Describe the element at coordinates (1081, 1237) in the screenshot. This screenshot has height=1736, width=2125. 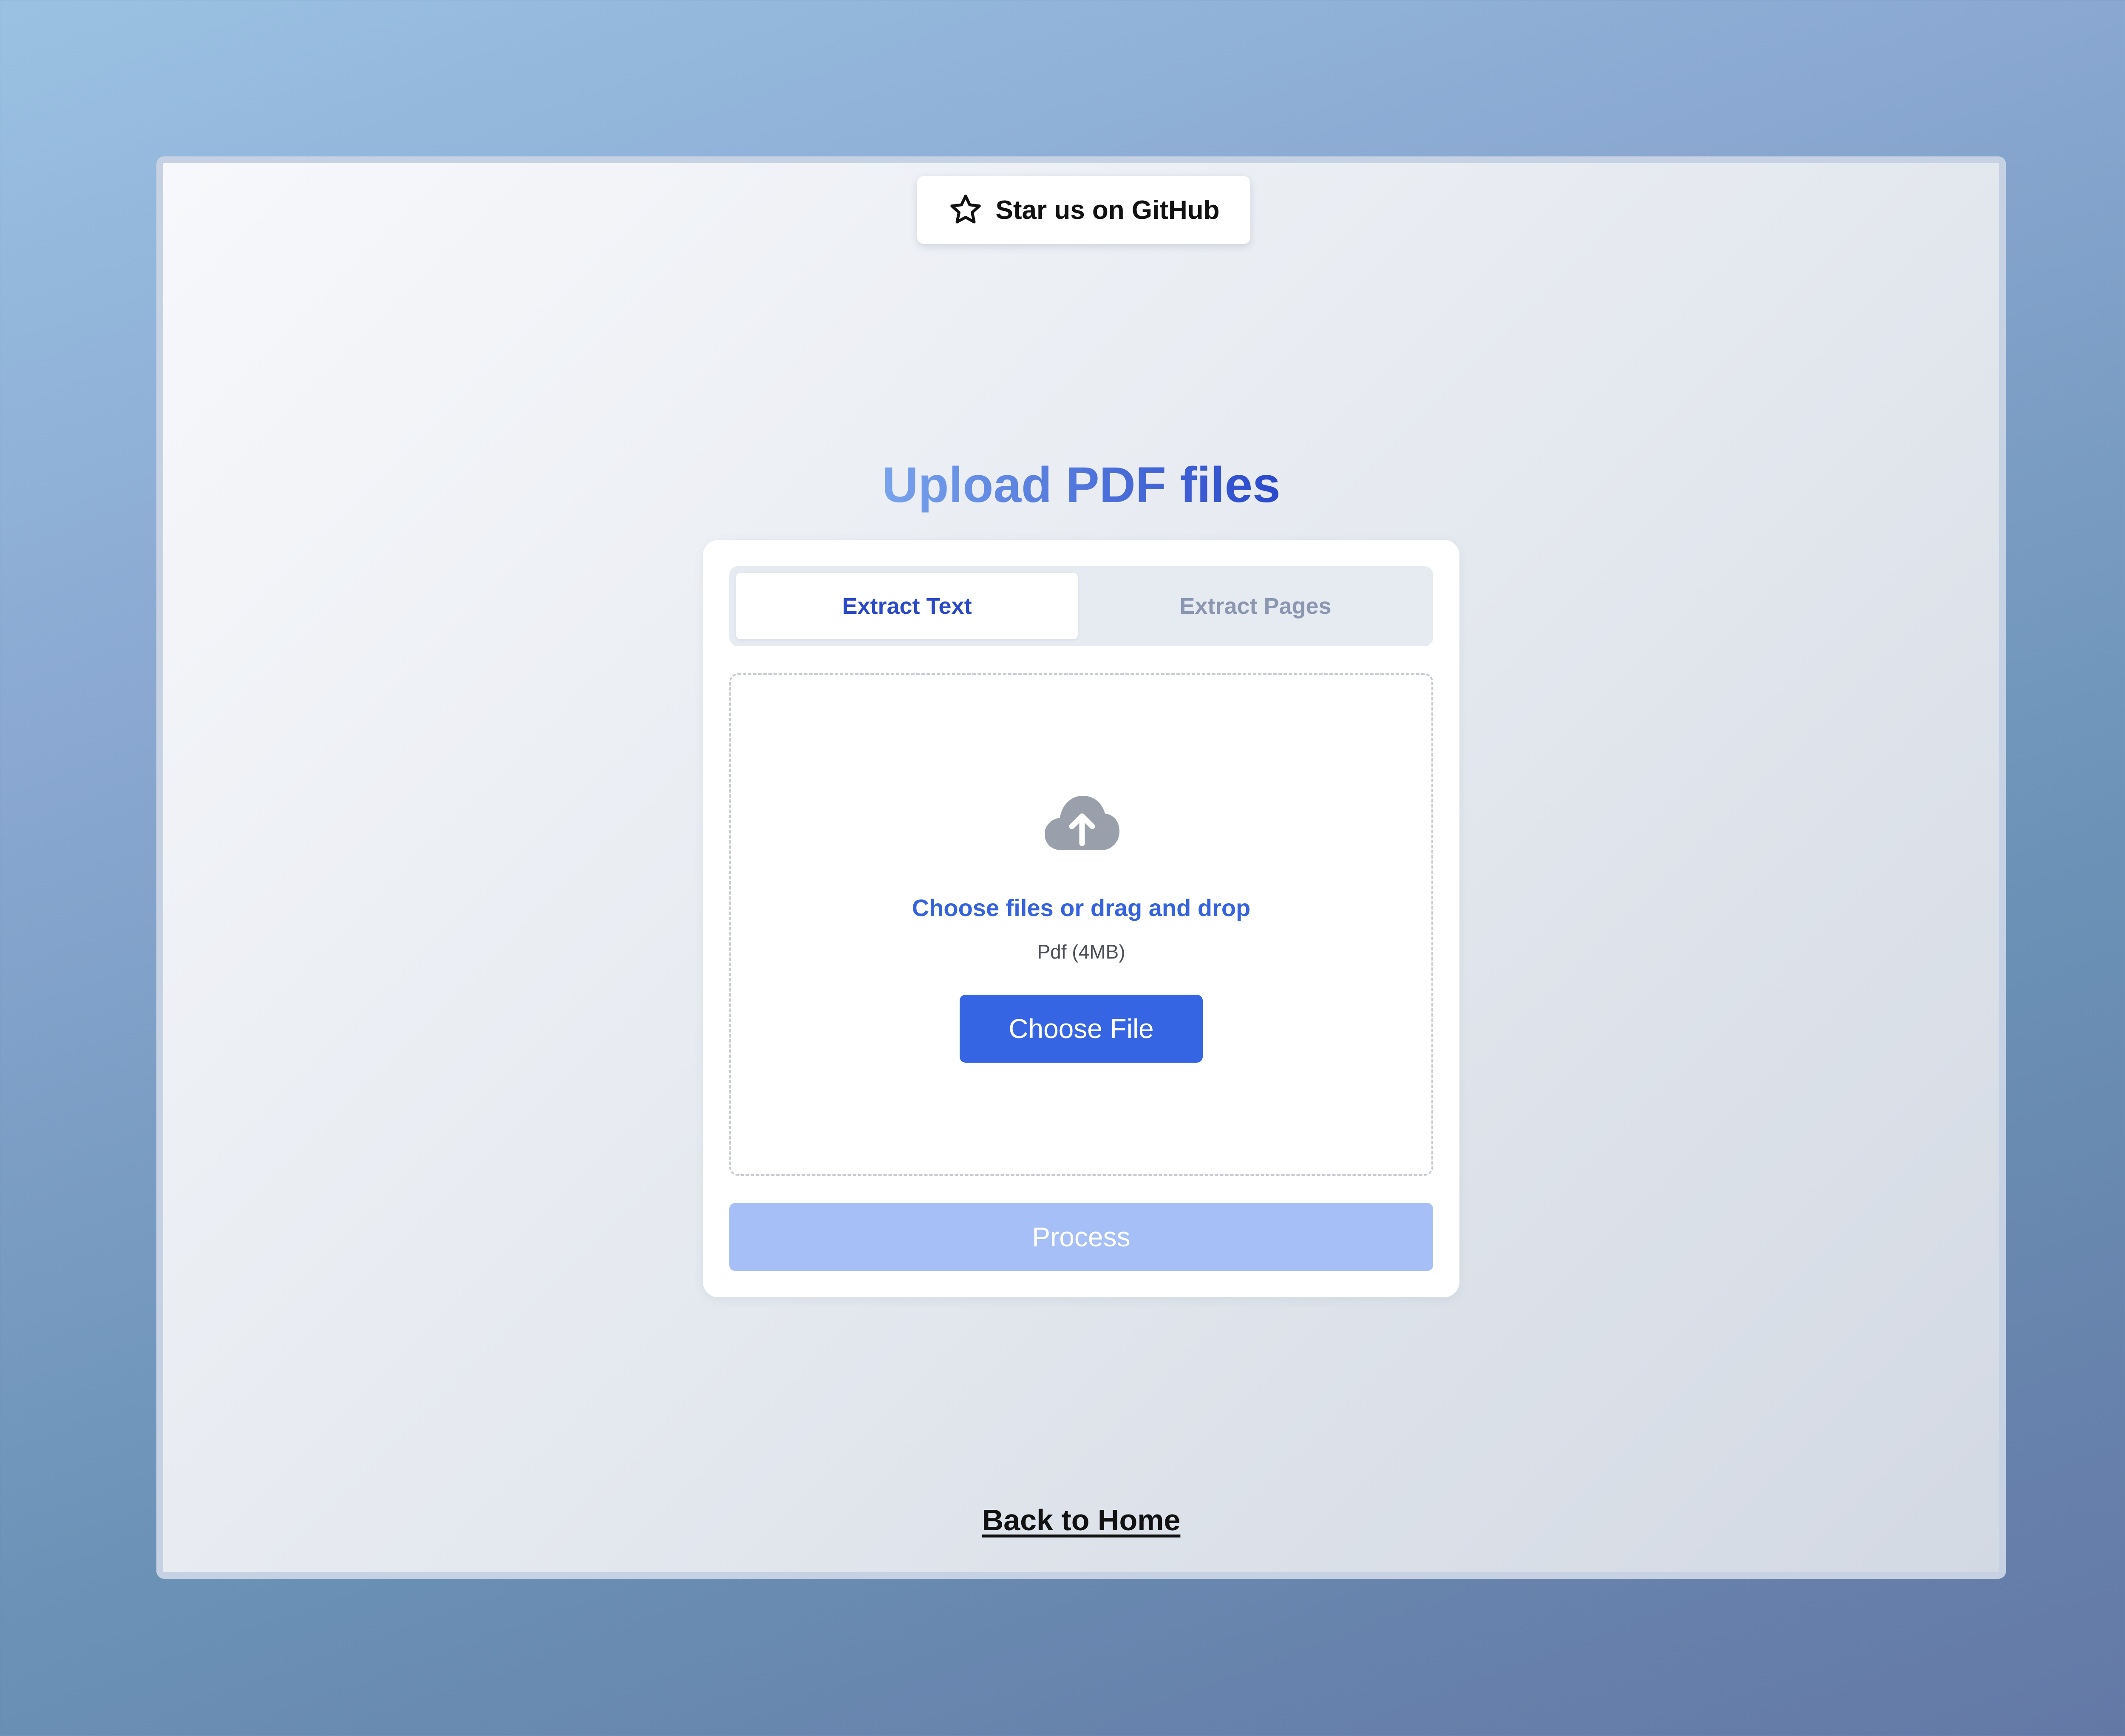
I see `process-button: Process` at that location.